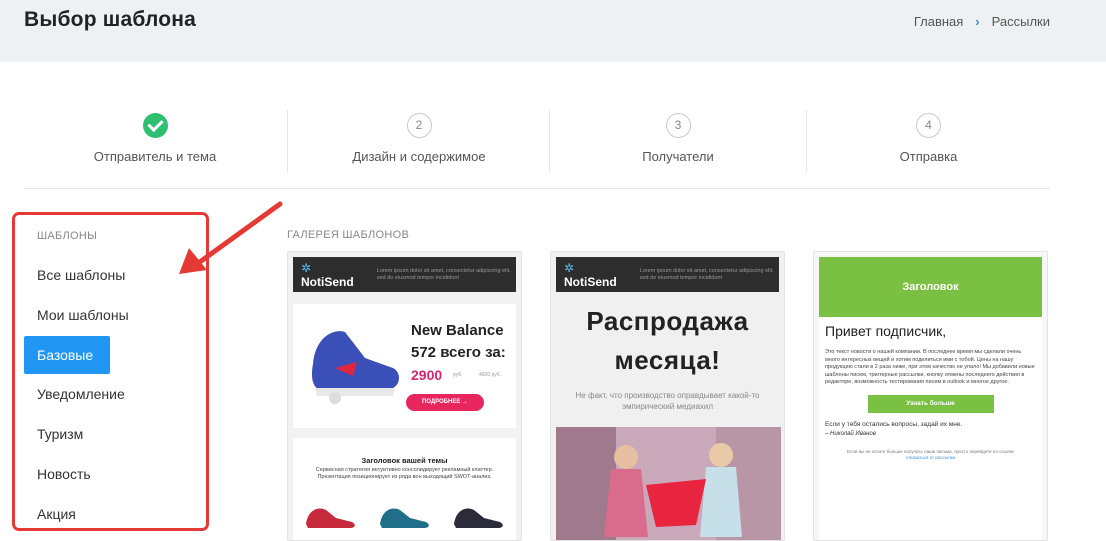 Image resolution: width=1106 pixels, height=541 pixels. I want to click on more-button: ПОДРОБНЕЕ →, so click(445, 402).